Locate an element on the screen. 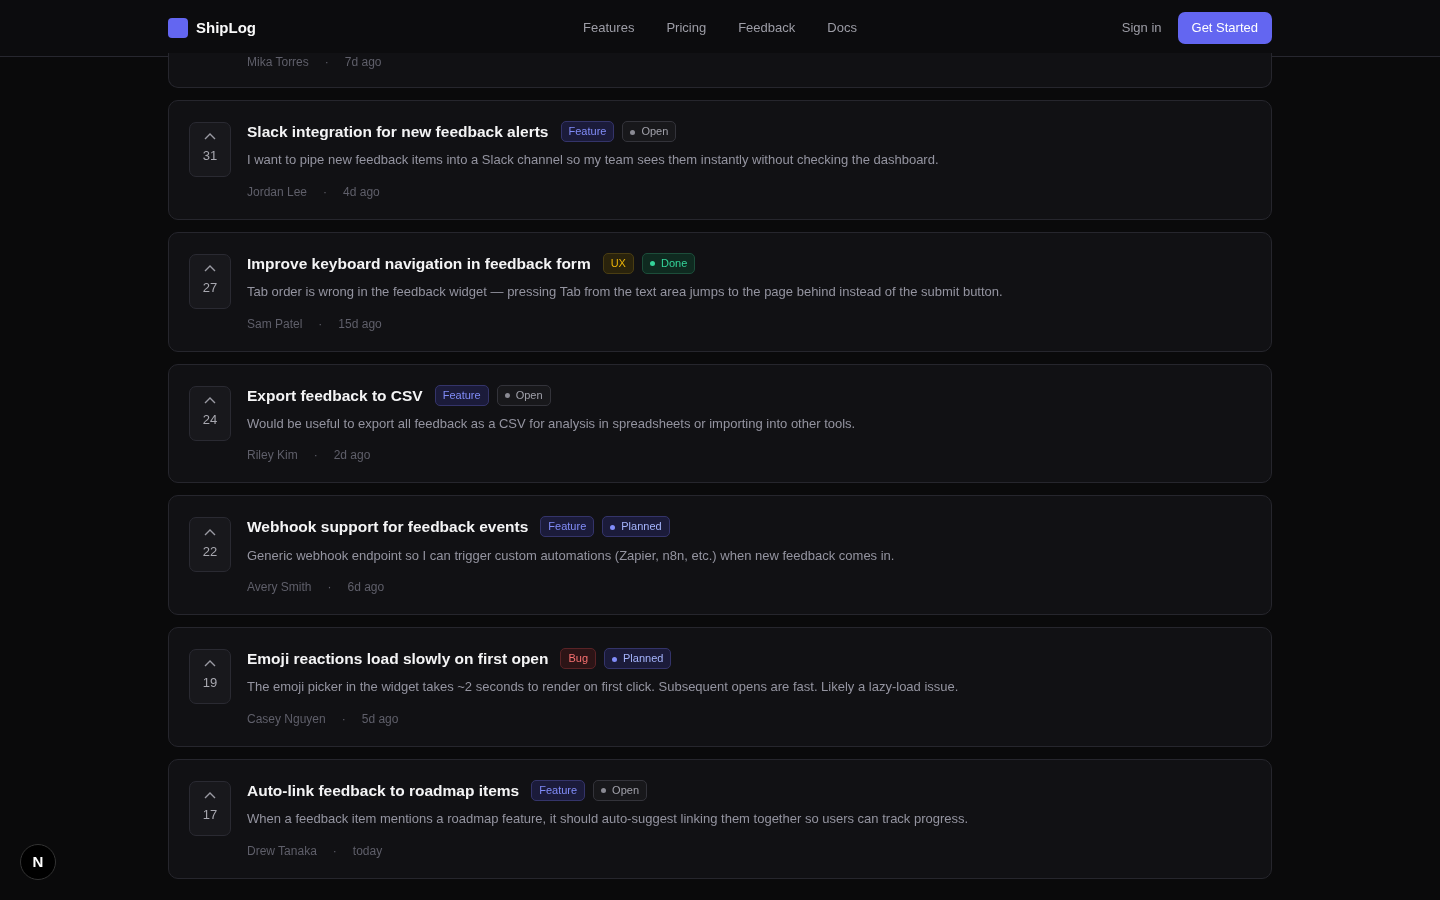 This screenshot has height=900, width=1440. upvote-button: 17 is located at coordinates (210, 808).